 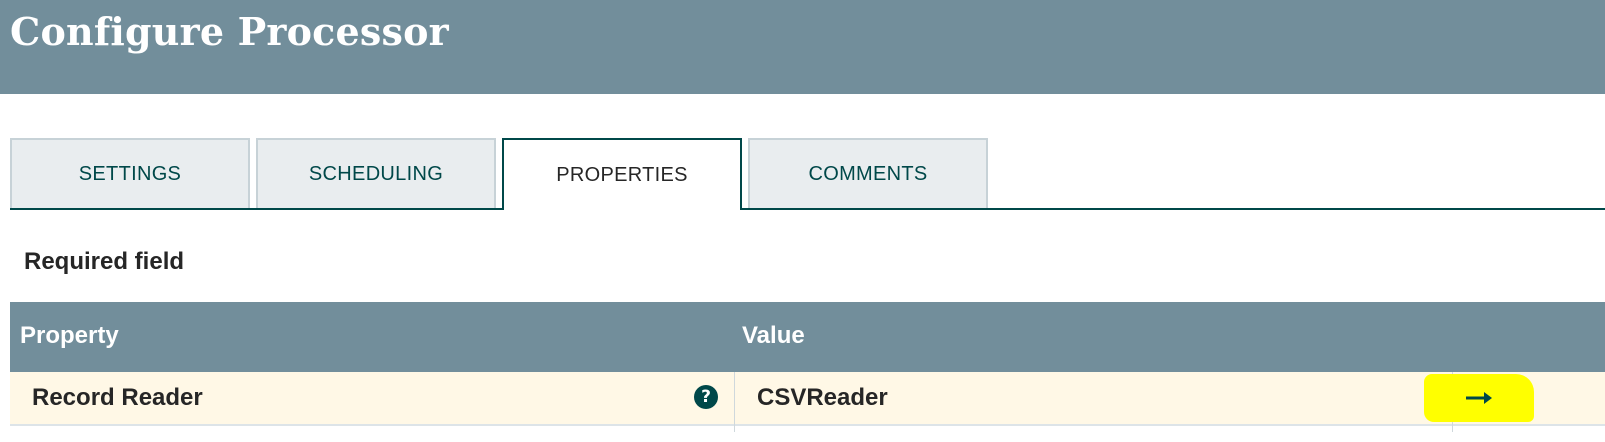 I want to click on property-name: Record Reader, so click(x=117, y=397).